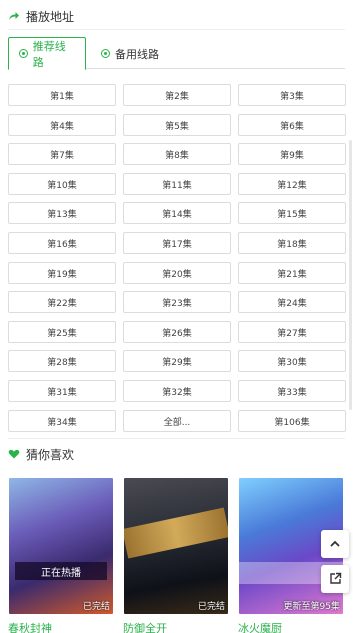  Describe the element at coordinates (62, 95) in the screenshot. I see `episode-button: 第1集` at that location.